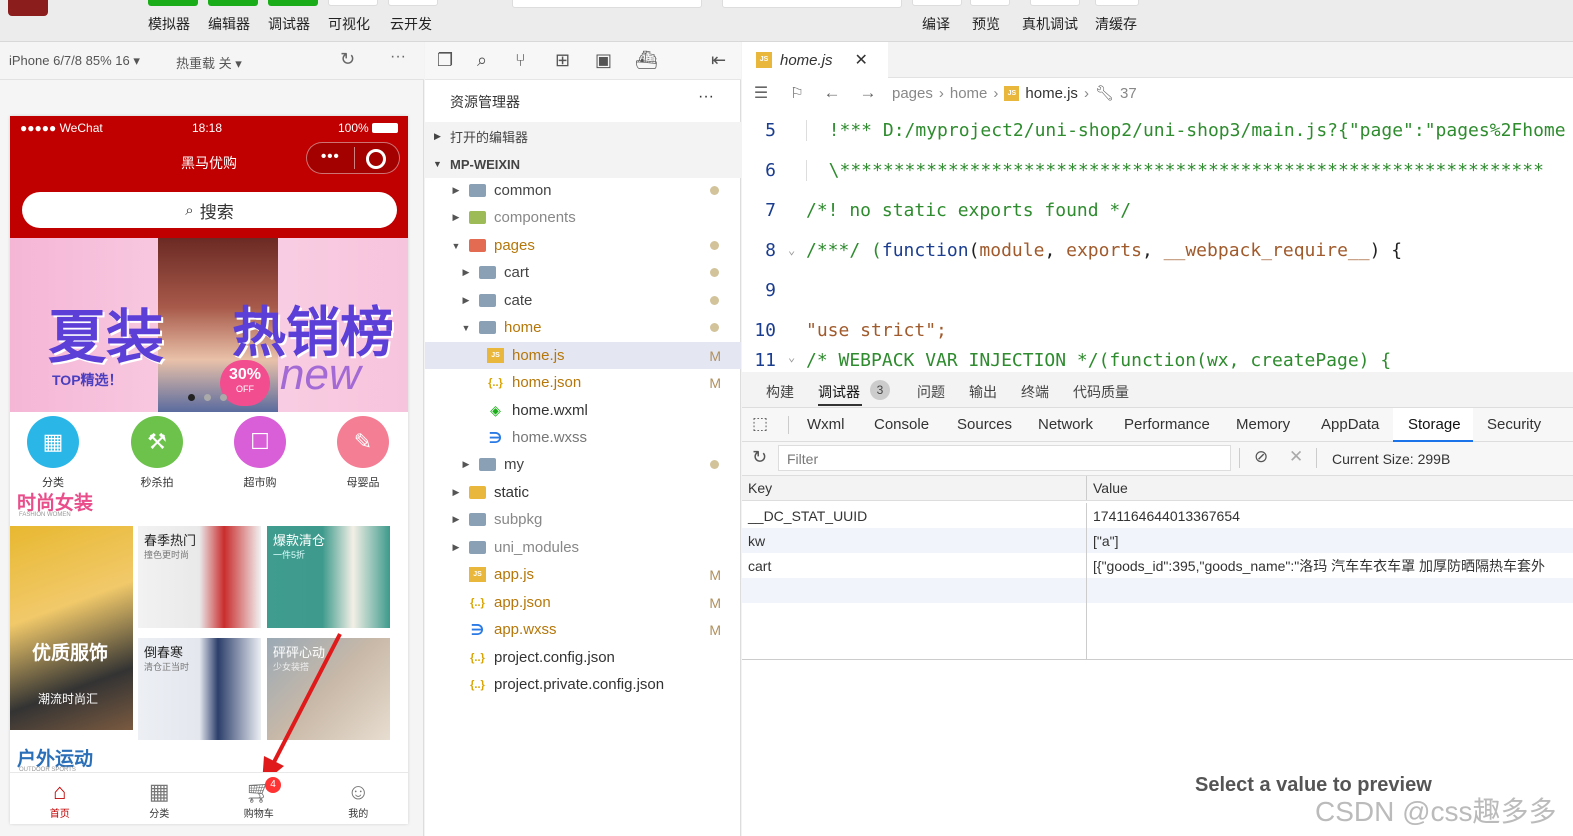 This screenshot has height=836, width=1573. Describe the element at coordinates (583, 464) in the screenshot. I see `tree-item-my: ▶ my` at that location.